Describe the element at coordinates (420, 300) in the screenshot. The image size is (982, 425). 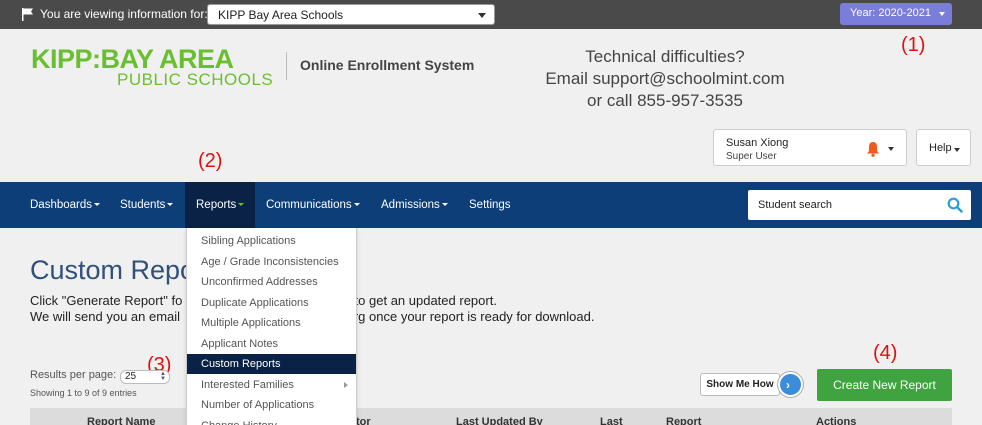
I see `description-line-1-tail: rt to get an updated report.` at that location.